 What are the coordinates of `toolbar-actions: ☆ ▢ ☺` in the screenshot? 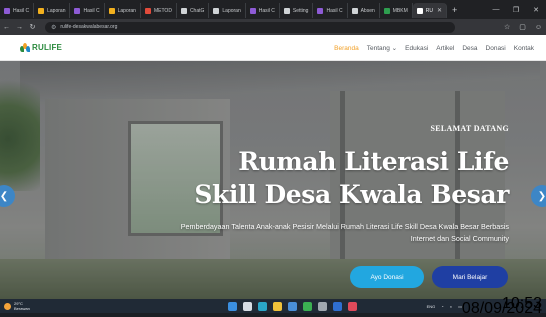 It's located at (518, 27).